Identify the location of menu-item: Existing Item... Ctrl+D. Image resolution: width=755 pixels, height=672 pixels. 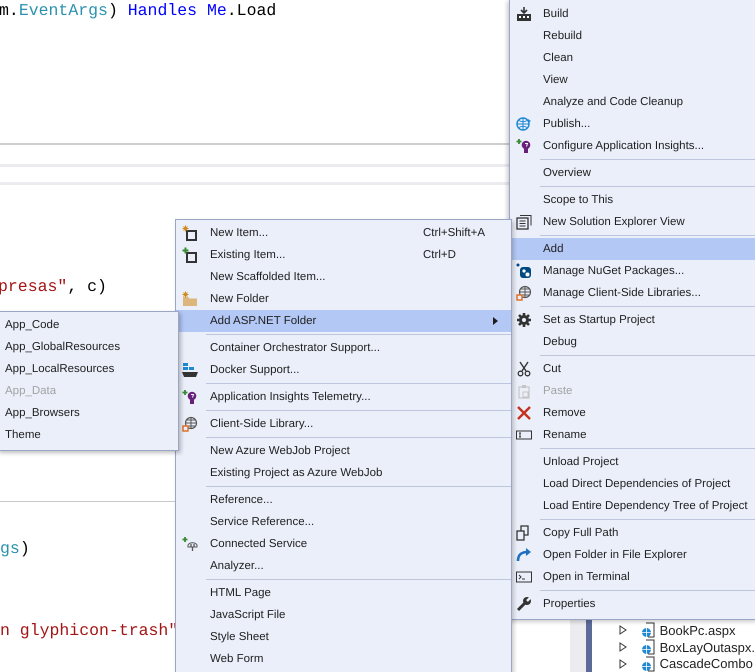
(343, 255).